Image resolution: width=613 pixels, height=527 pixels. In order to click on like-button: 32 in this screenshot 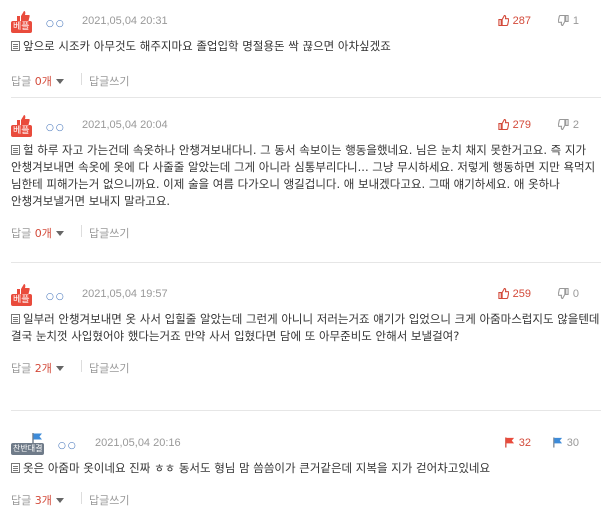, I will do `click(517, 443)`.